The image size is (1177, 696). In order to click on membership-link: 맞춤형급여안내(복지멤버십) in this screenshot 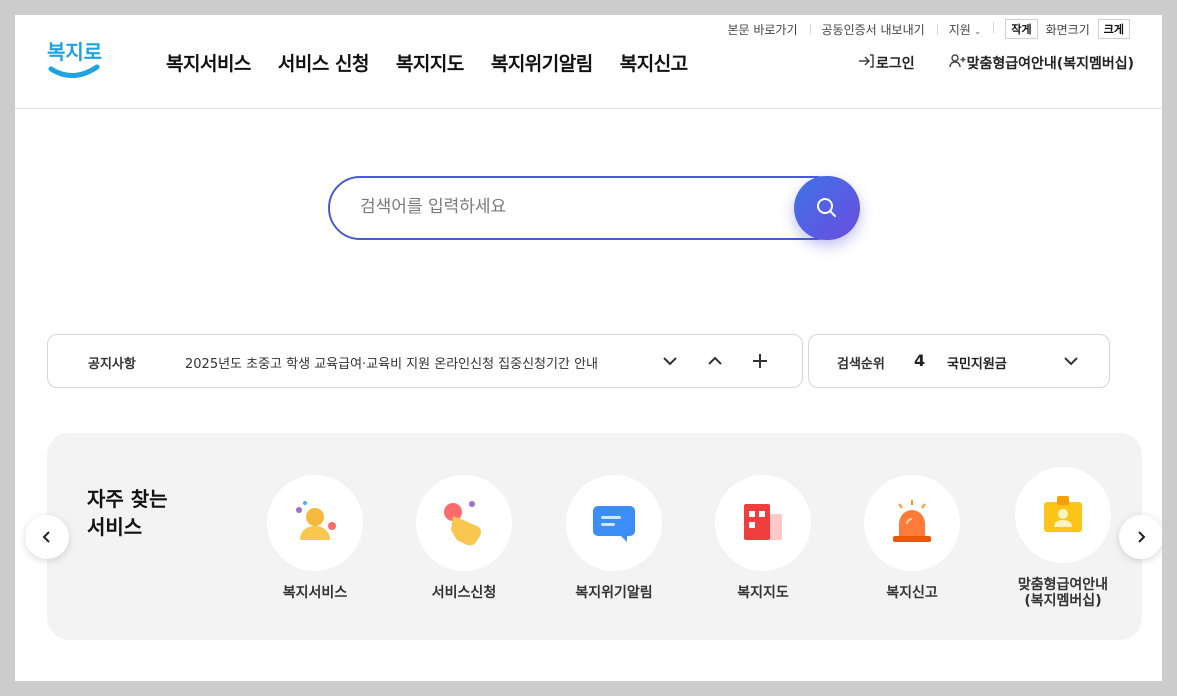, I will do `click(1041, 63)`.